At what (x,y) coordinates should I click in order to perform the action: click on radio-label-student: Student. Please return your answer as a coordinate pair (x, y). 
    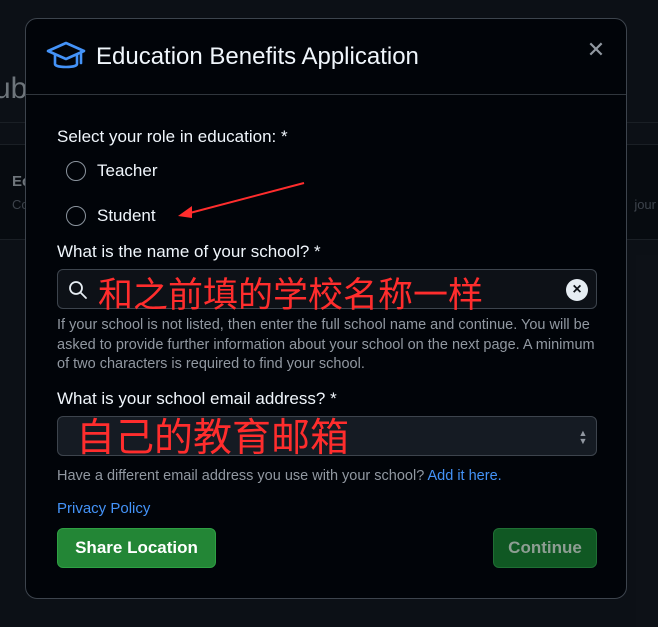
    Looking at the image, I should click on (126, 215).